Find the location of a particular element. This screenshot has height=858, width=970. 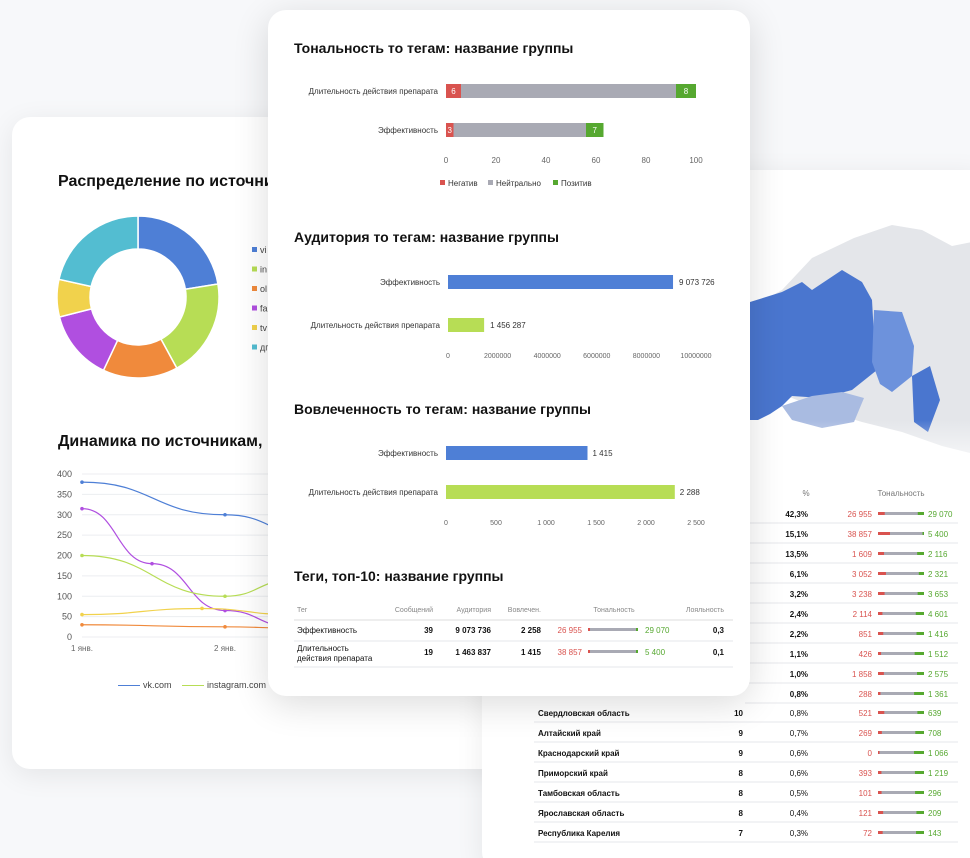

row-pos: 4 601 is located at coordinates (938, 614).